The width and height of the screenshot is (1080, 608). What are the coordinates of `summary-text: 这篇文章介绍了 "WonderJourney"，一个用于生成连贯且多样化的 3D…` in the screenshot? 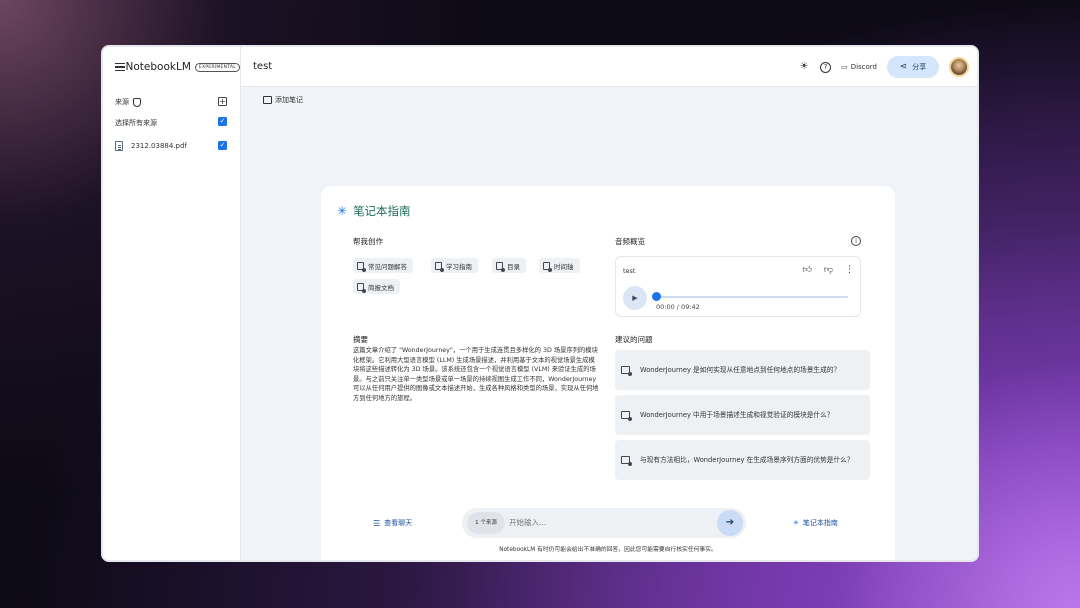 It's located at (476, 374).